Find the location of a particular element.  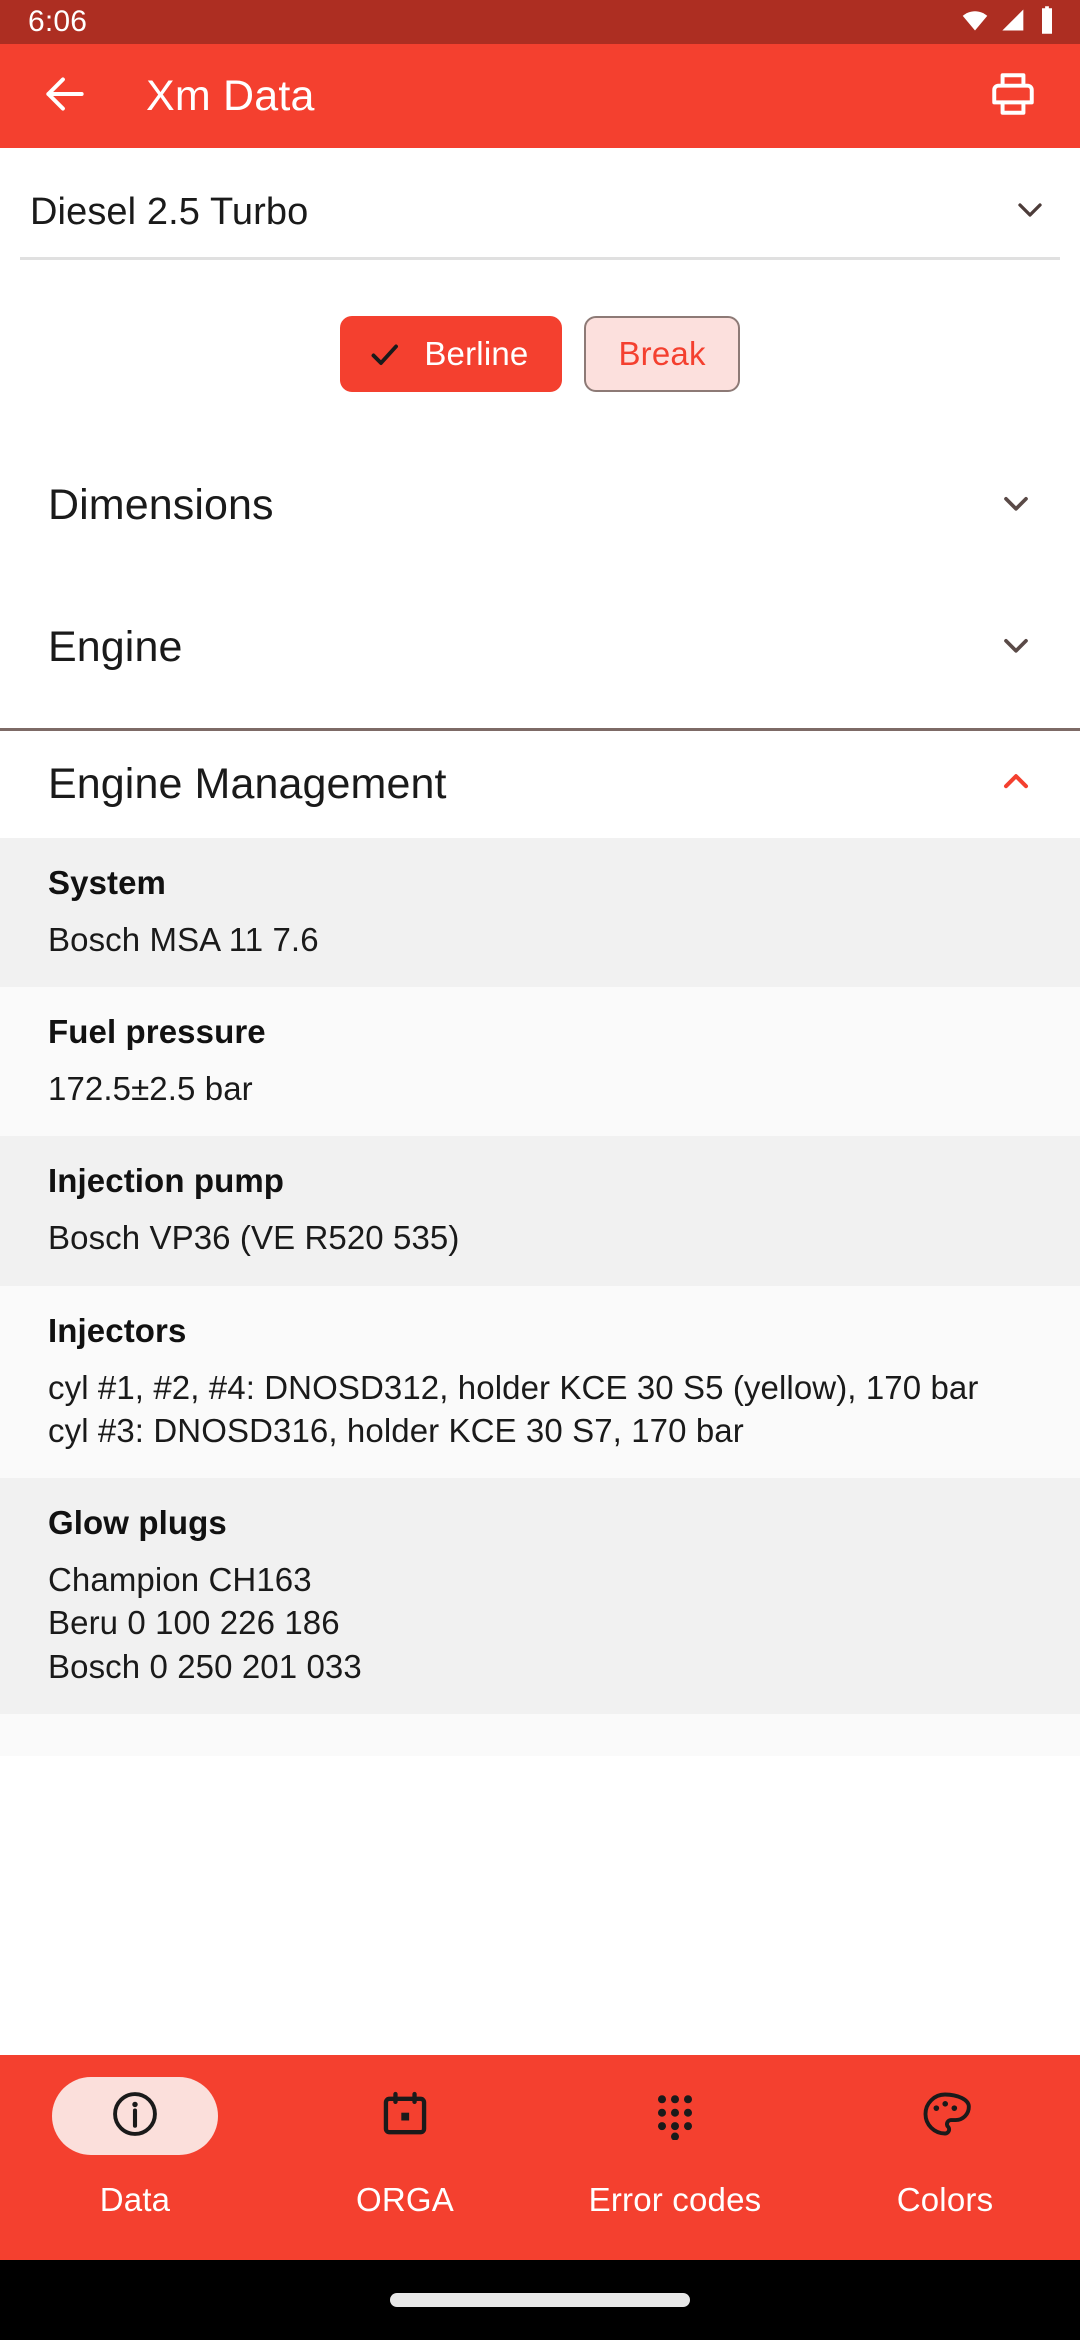

print-button is located at coordinates (1013, 96).